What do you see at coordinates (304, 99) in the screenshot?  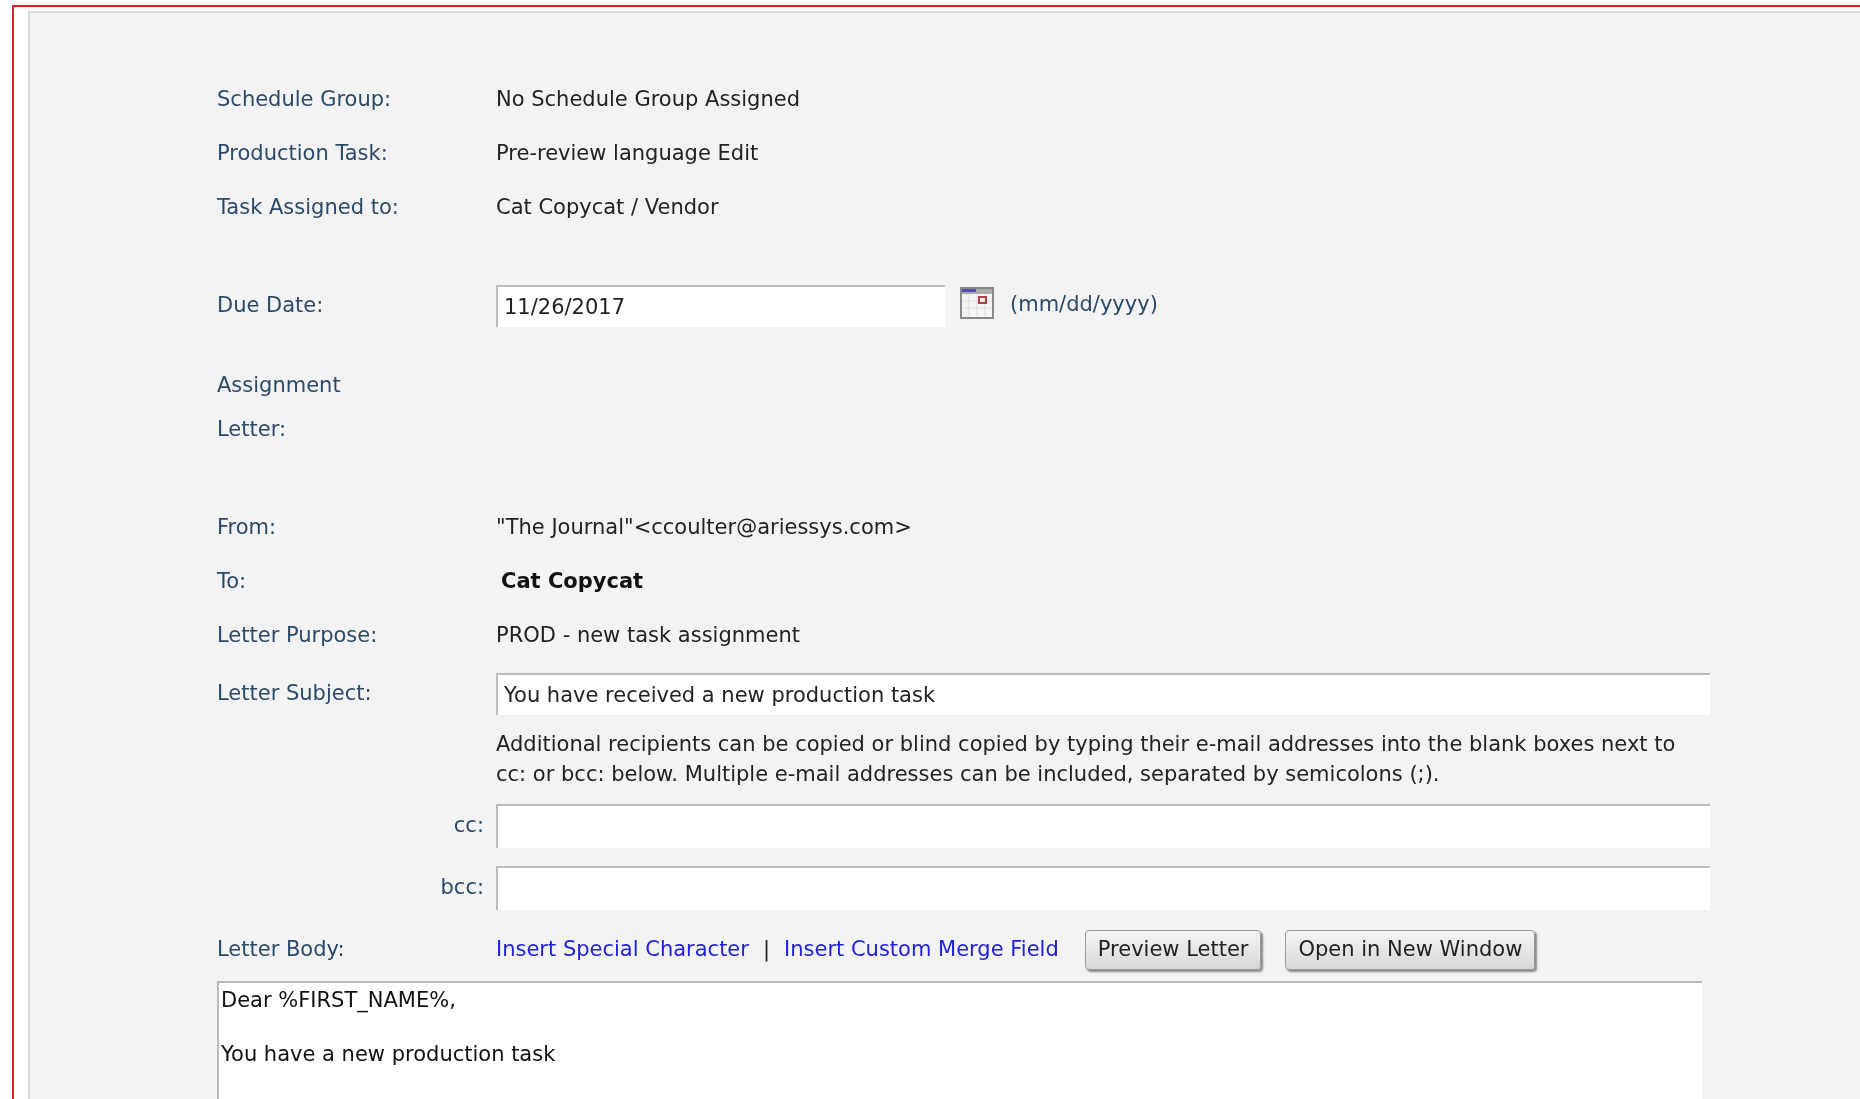 I see `field-label: Schedule Group:` at bounding box center [304, 99].